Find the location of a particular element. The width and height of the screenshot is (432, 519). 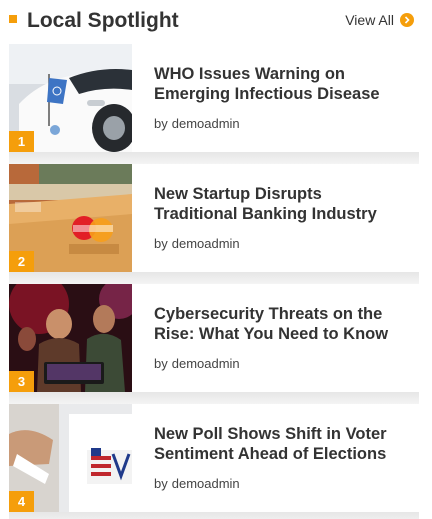

article-thumbnail: 2 is located at coordinates (70, 218).